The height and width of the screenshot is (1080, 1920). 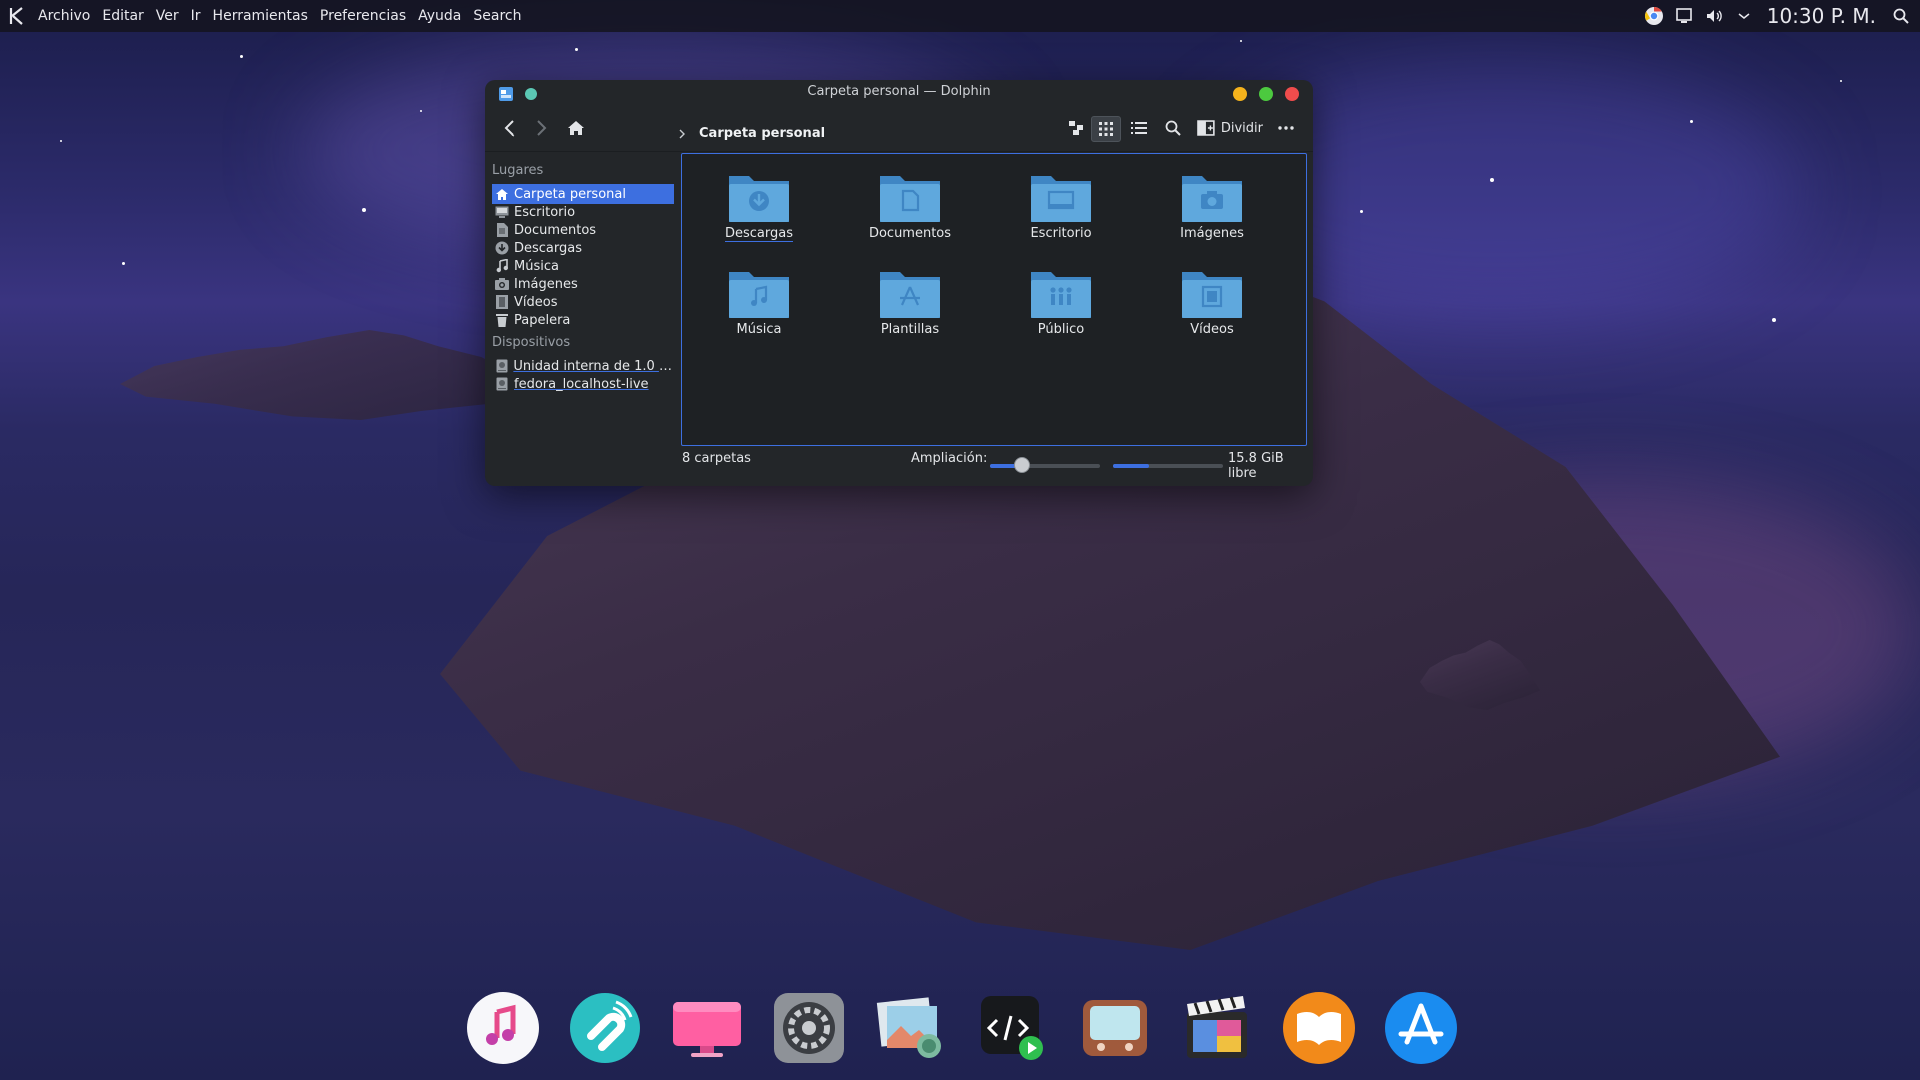 I want to click on breadcrumb-chevron-icon, so click(x=682, y=133).